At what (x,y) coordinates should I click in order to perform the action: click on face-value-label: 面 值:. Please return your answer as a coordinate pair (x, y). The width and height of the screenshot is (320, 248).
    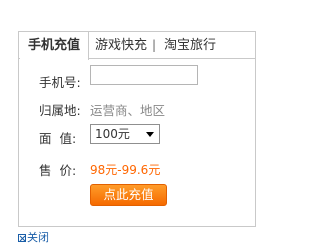
    Looking at the image, I should click on (58, 138).